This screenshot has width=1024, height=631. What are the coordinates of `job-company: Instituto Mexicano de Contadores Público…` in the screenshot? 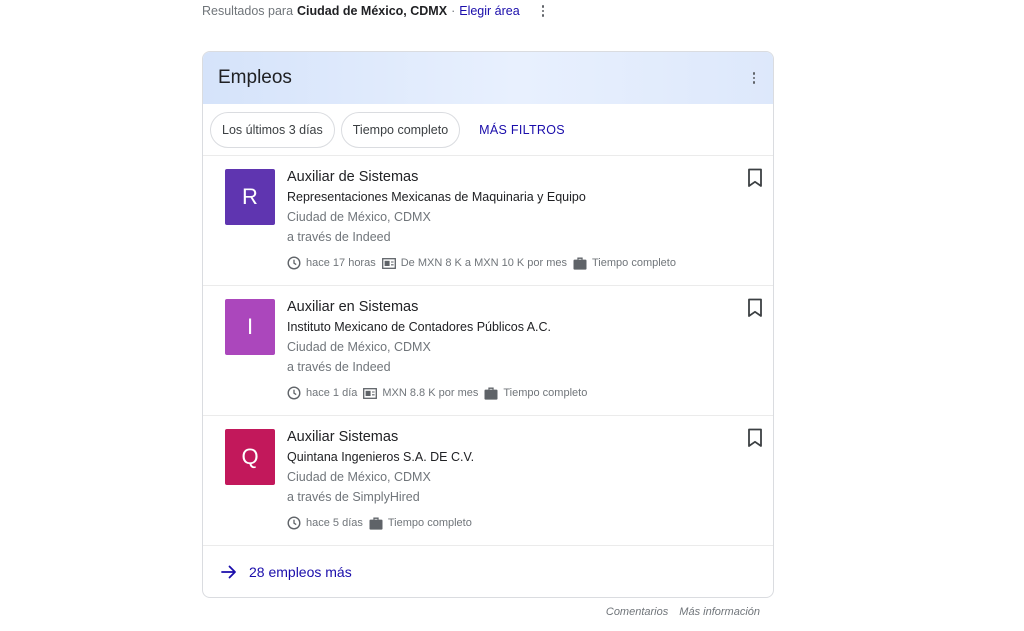 It's located at (419, 327).